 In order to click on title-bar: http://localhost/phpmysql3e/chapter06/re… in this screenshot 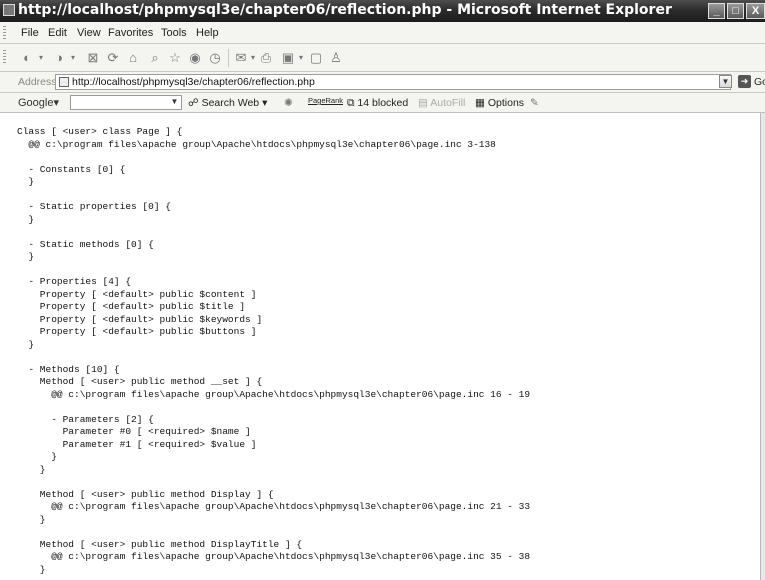, I will do `click(382, 11)`.